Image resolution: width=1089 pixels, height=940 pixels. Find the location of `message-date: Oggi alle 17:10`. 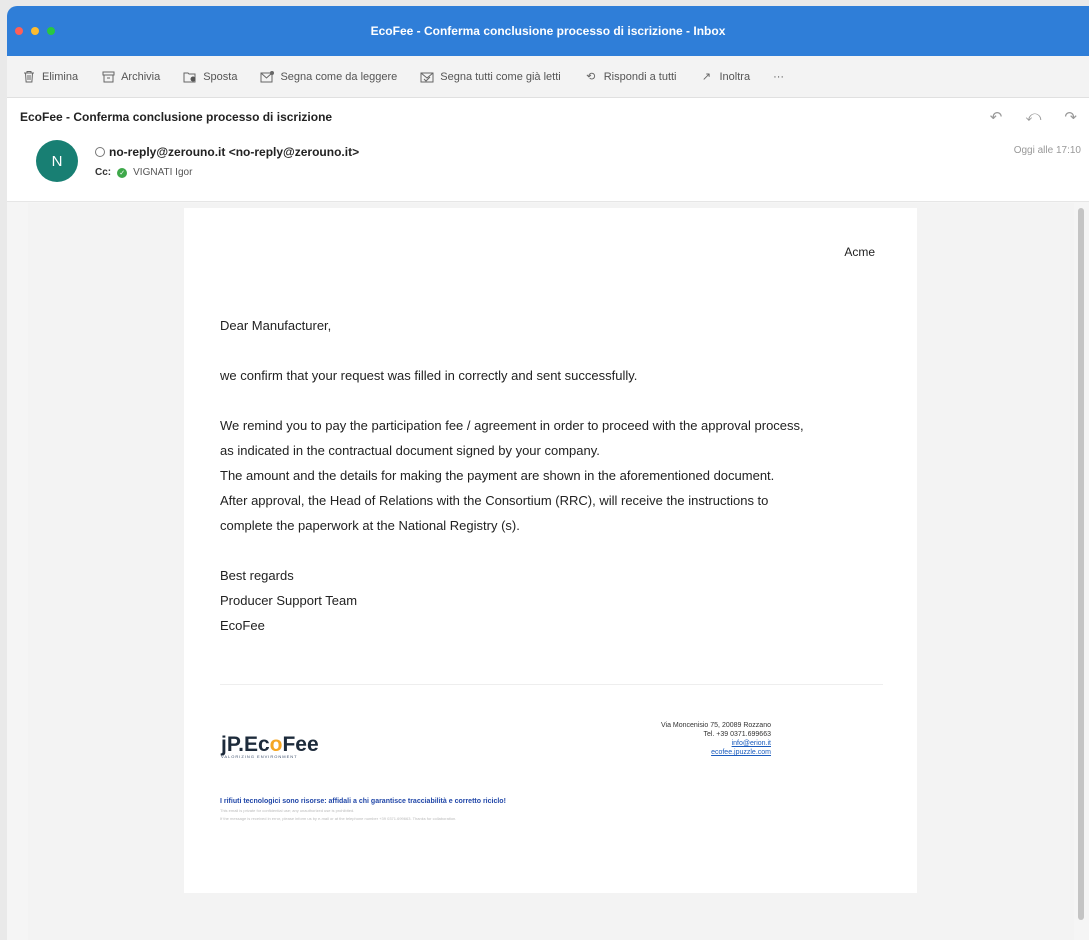

message-date: Oggi alle 17:10 is located at coordinates (1047, 150).